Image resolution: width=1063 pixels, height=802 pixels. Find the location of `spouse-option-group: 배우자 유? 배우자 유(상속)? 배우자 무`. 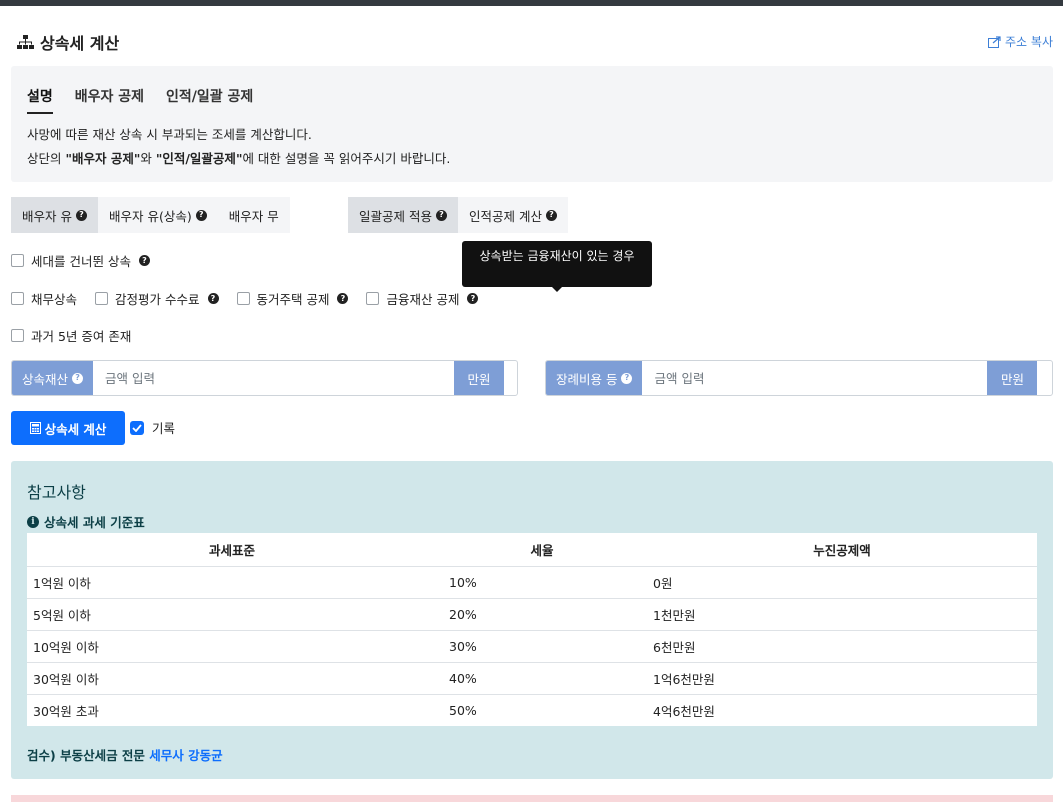

spouse-option-group: 배우자 유? 배우자 유(상속)? 배우자 무 is located at coordinates (150, 215).